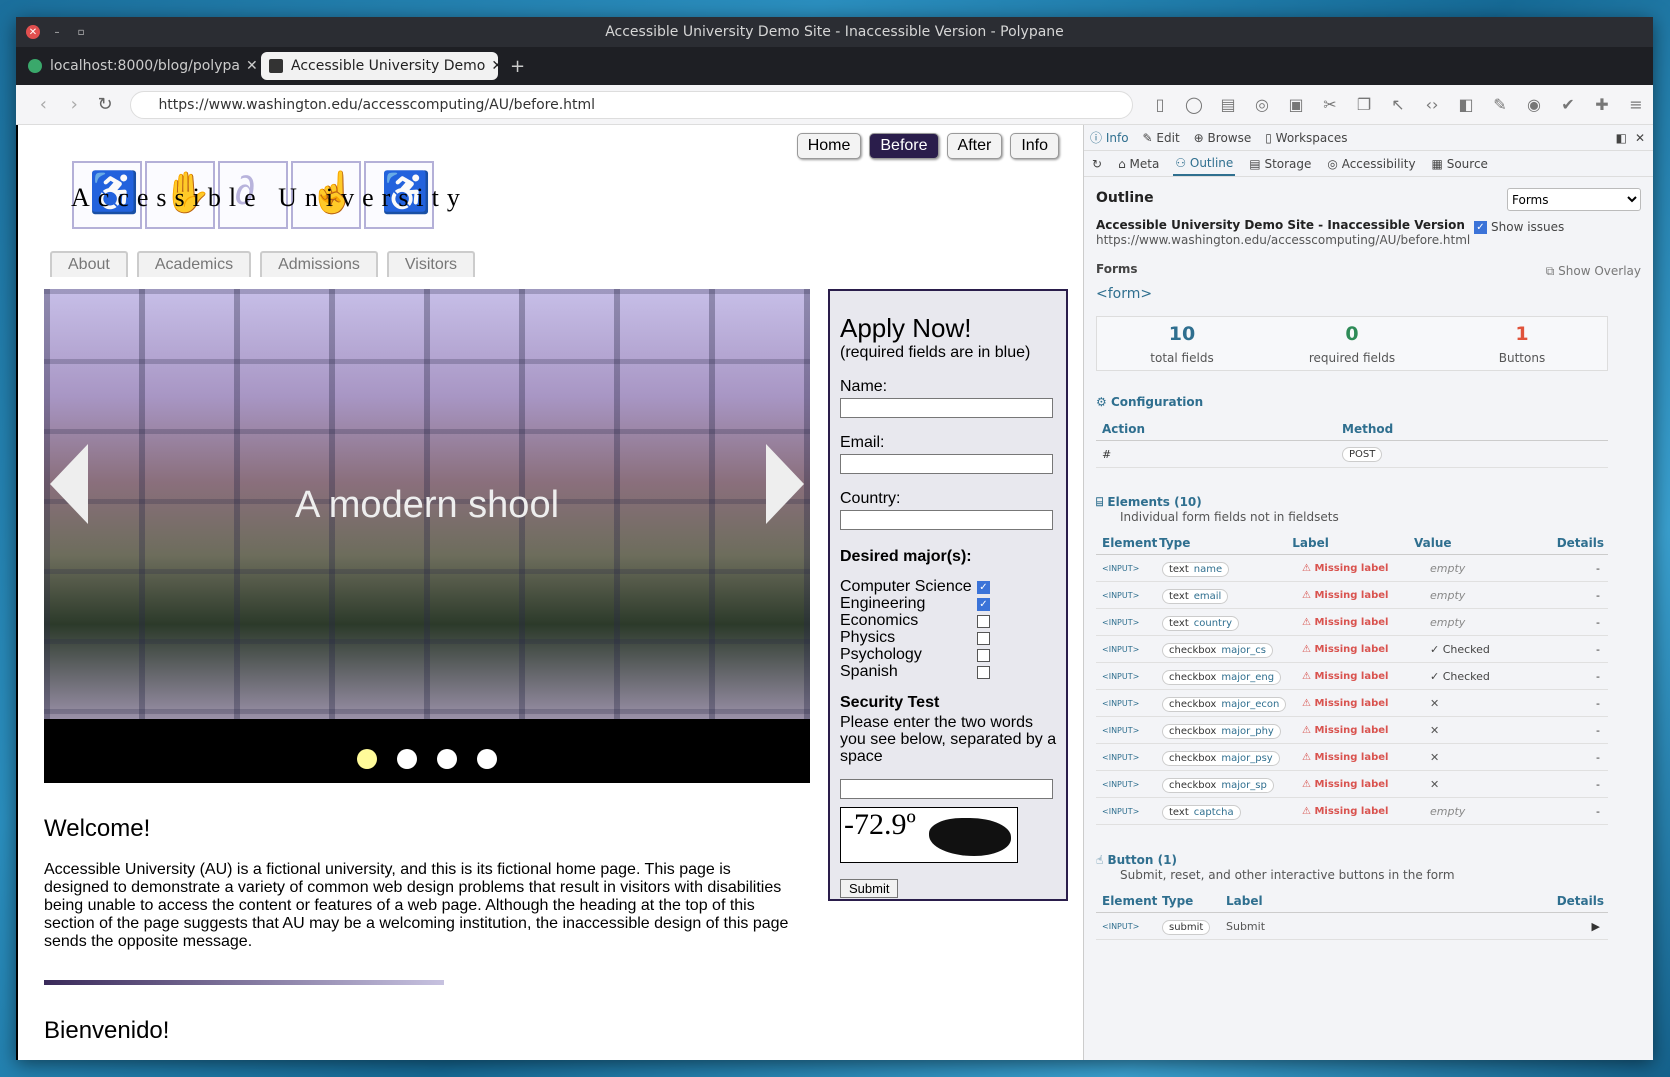 Image resolution: width=1670 pixels, height=1077 pixels. Describe the element at coordinates (427, 505) in the screenshot. I see `slider-caption: A modern shool` at that location.